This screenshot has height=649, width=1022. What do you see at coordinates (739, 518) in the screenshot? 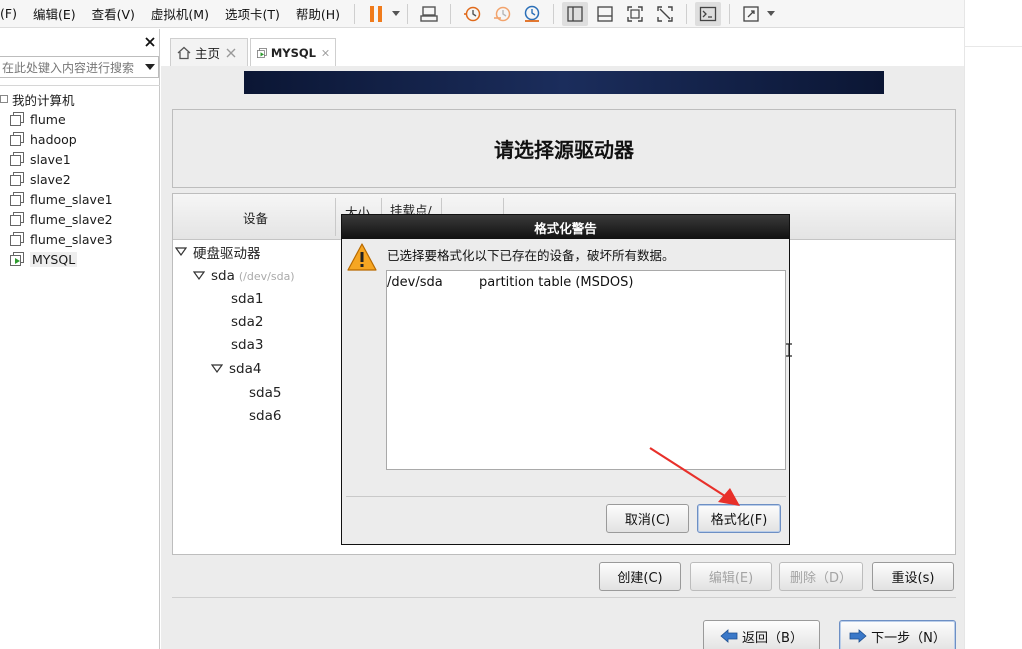
I see `format-button: 格式化(F)` at bounding box center [739, 518].